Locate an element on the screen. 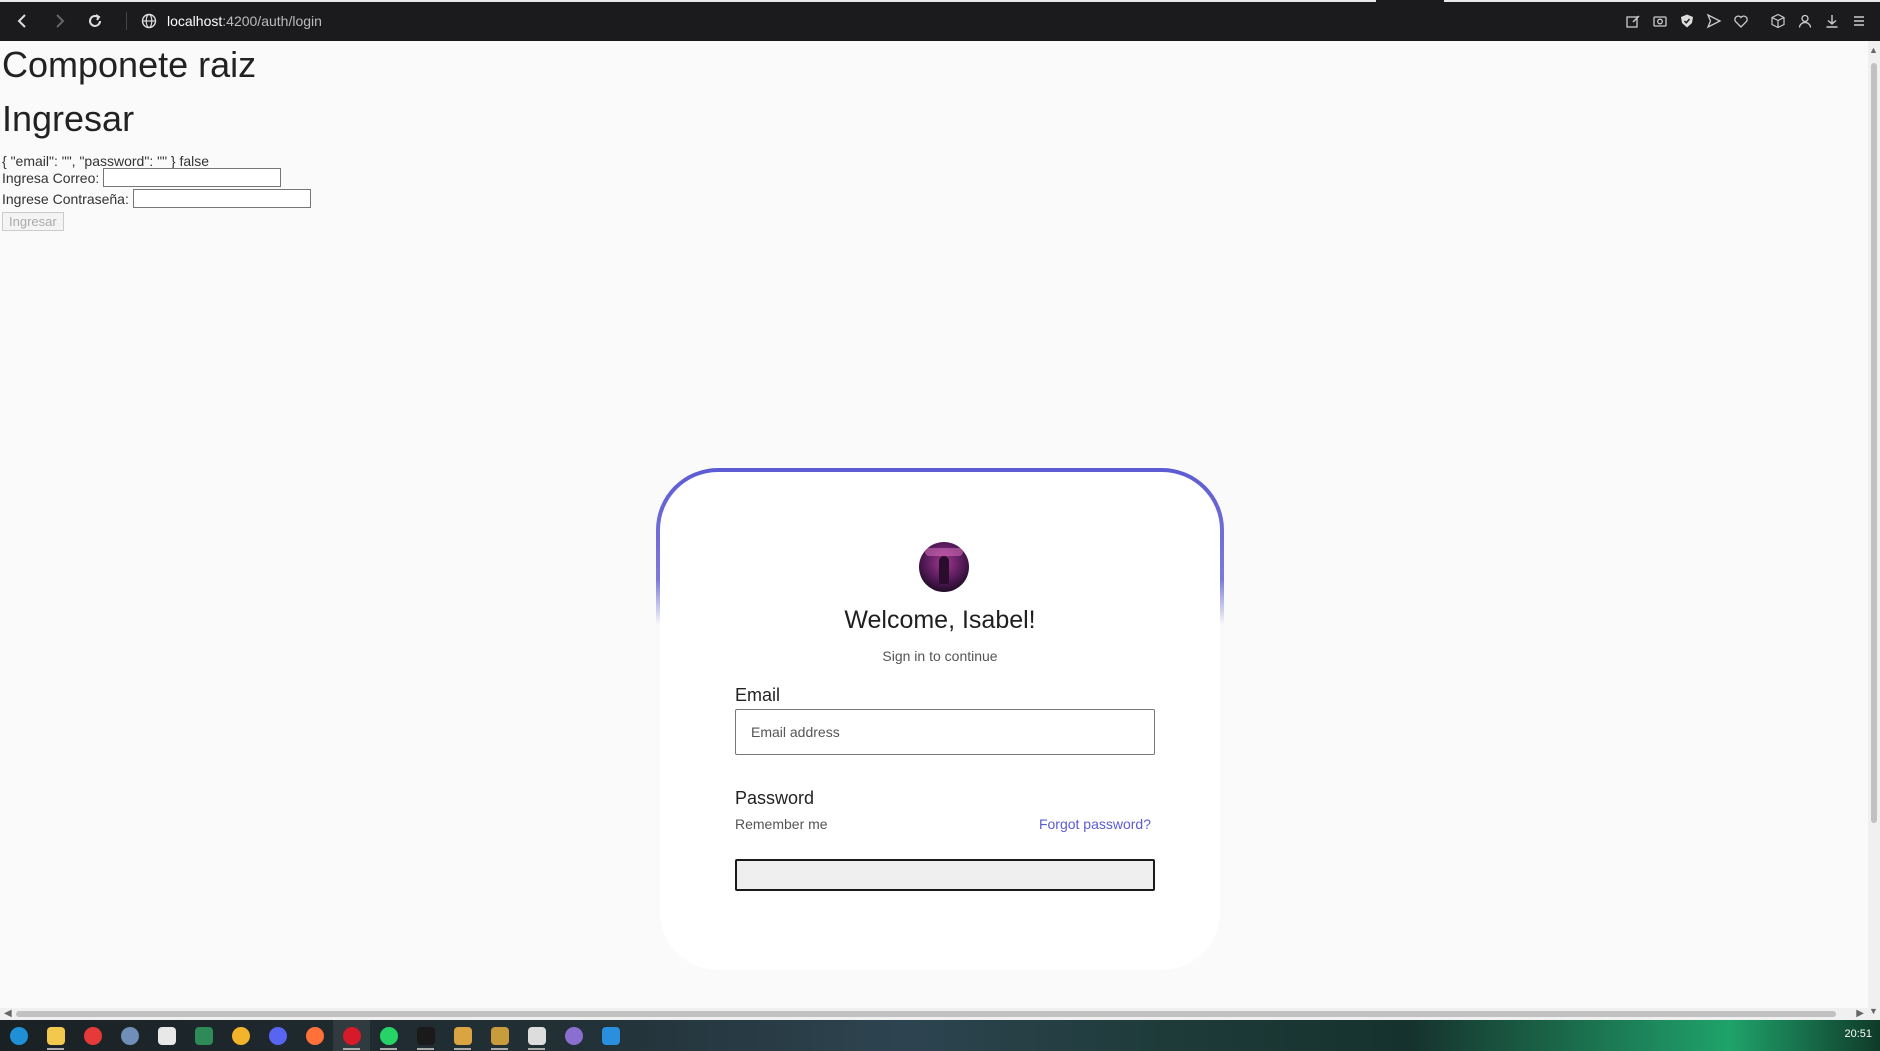  firefox-icon is located at coordinates (314, 1035).